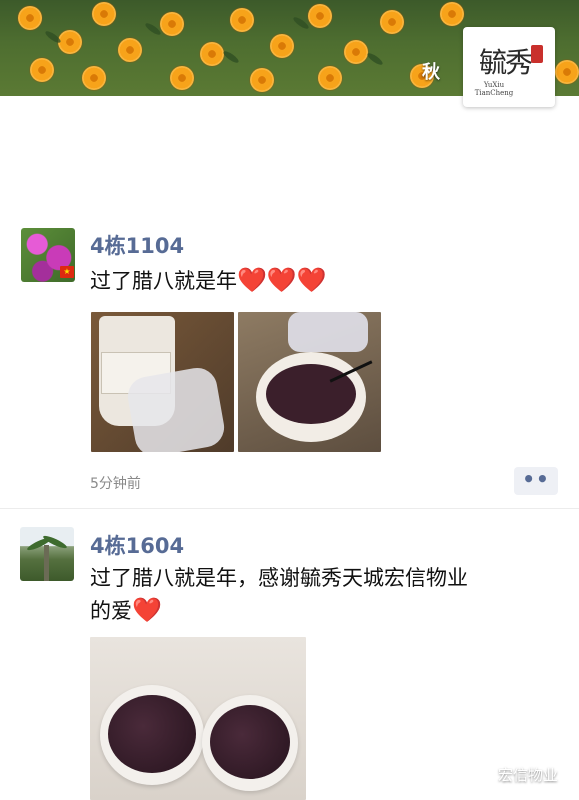  I want to click on palm-trunk, so click(46, 563).